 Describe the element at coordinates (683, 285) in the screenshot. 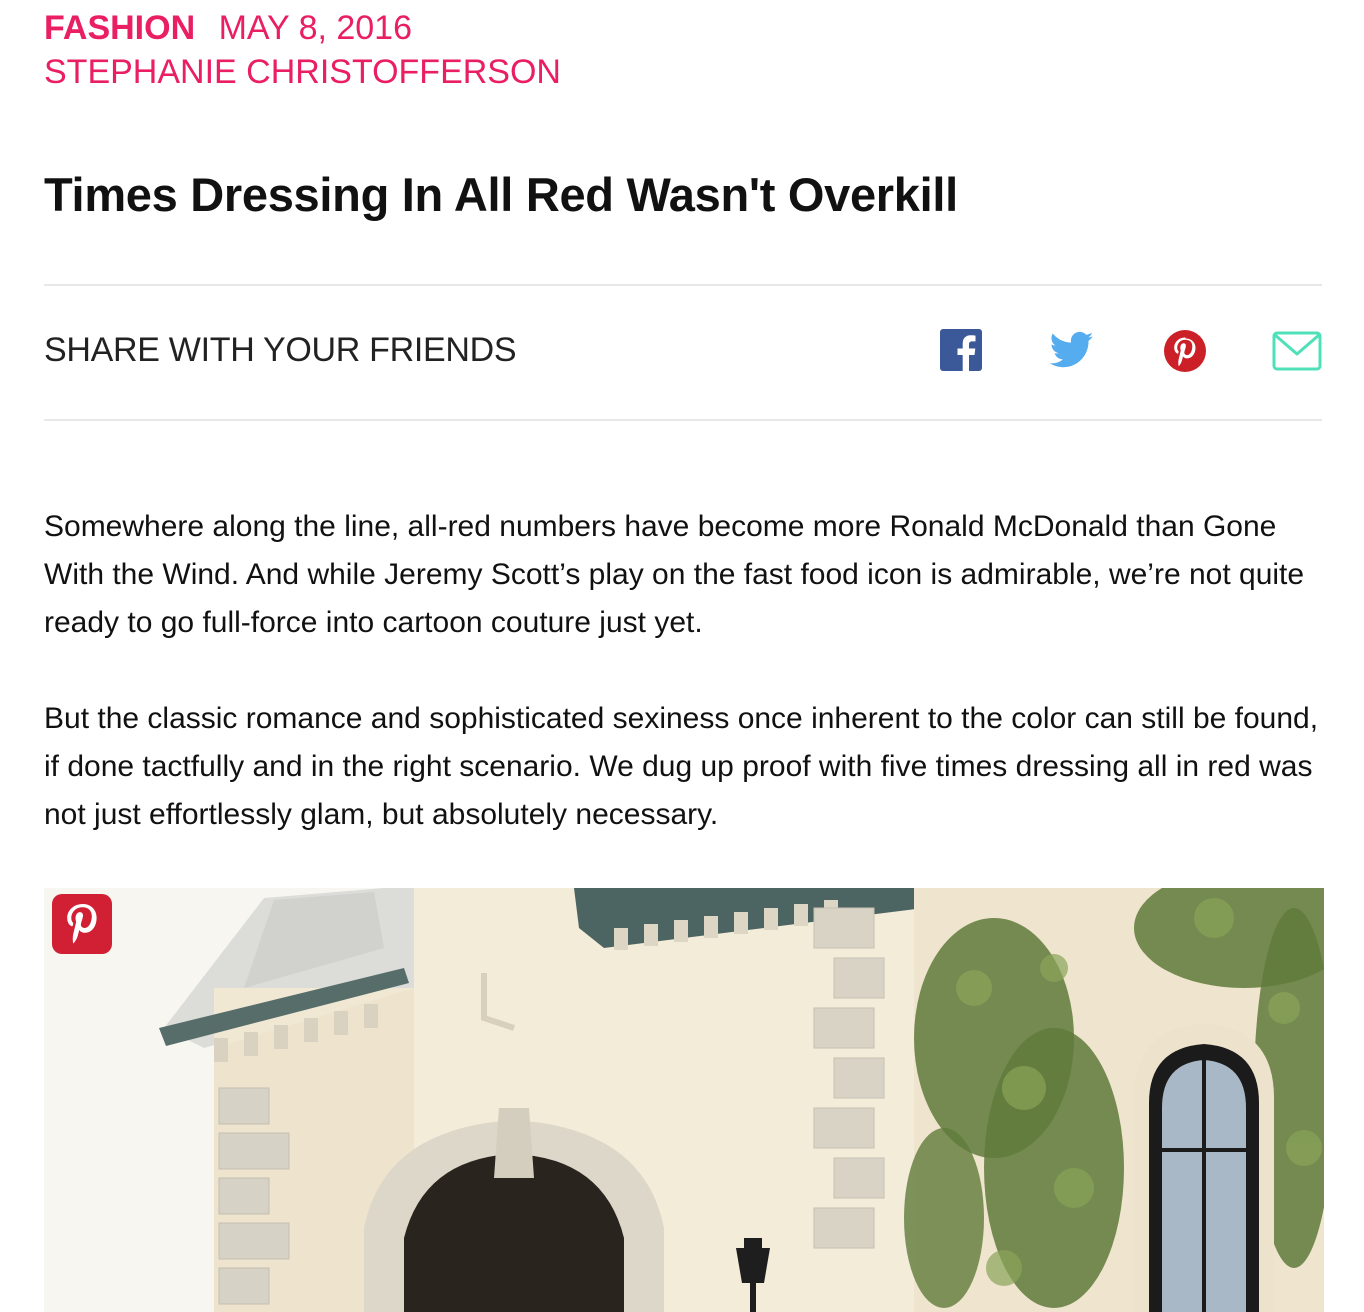

I see `divider-top` at that location.